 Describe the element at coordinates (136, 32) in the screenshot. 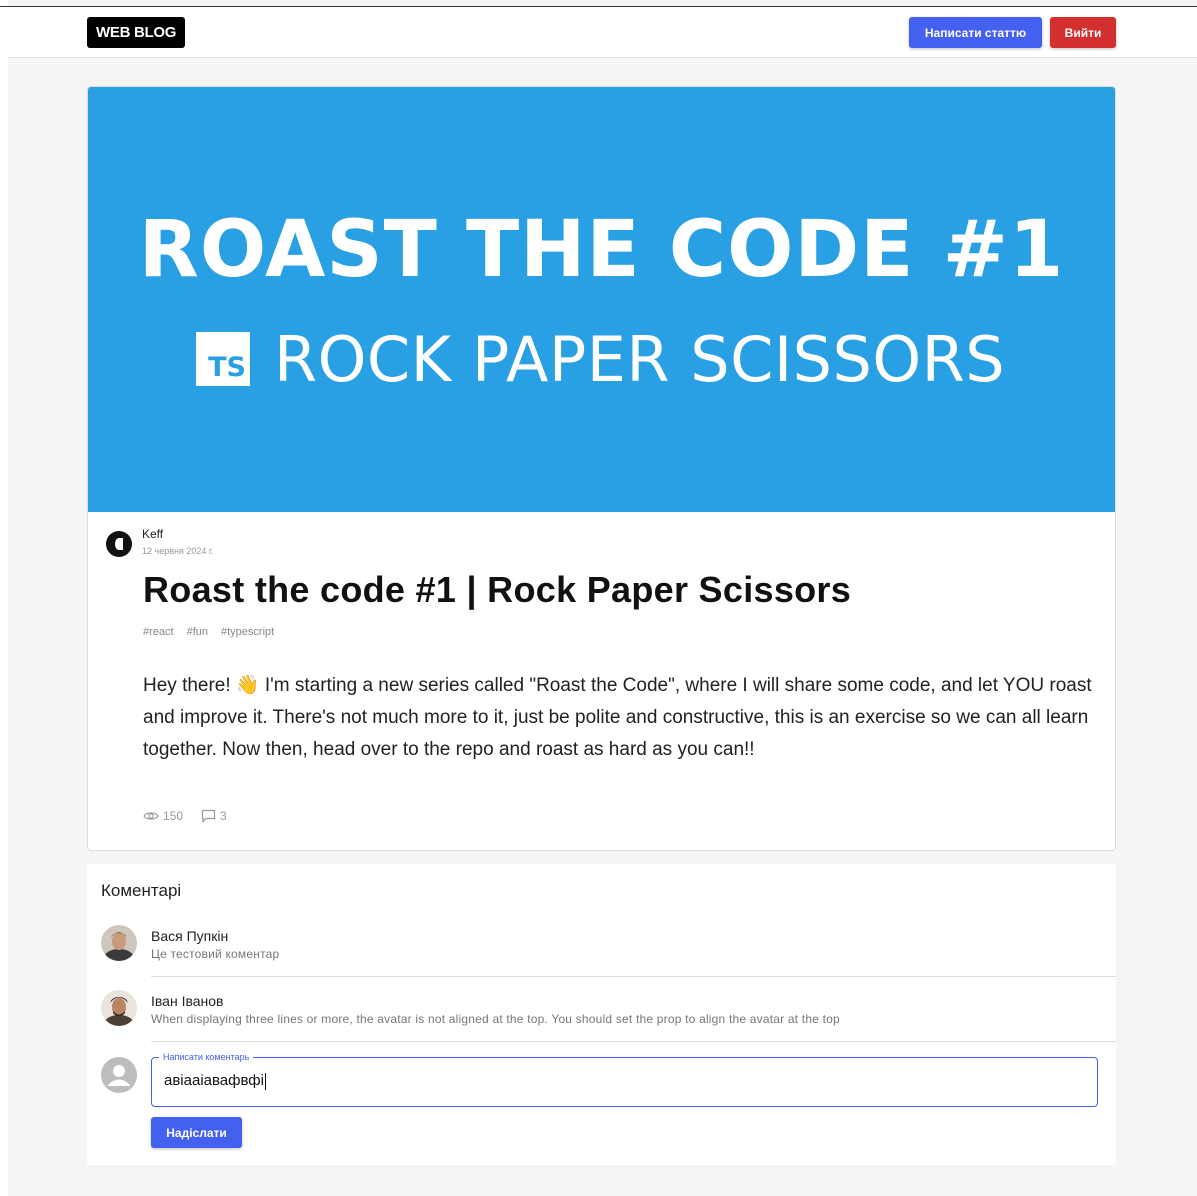

I see `logo: WEB BLOG` at that location.